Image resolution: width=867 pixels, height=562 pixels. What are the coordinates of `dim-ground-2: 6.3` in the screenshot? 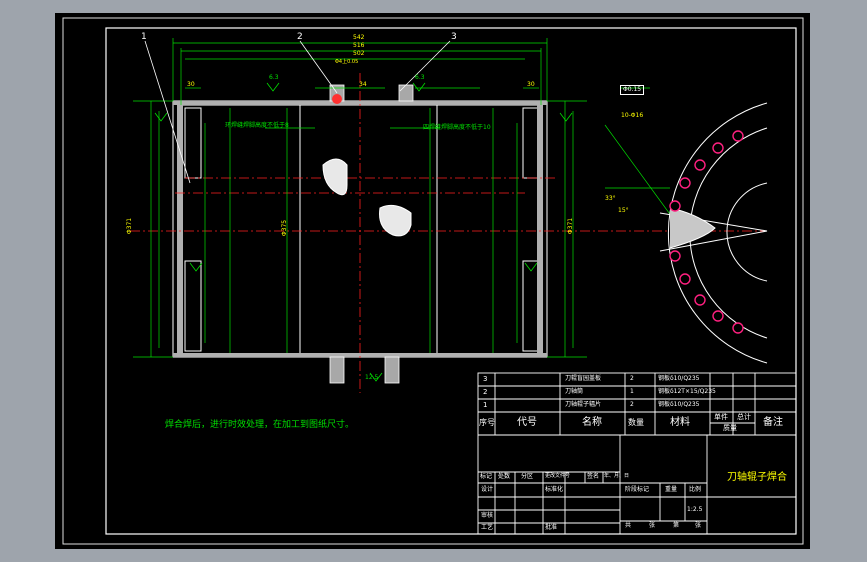 It's located at (420, 77).